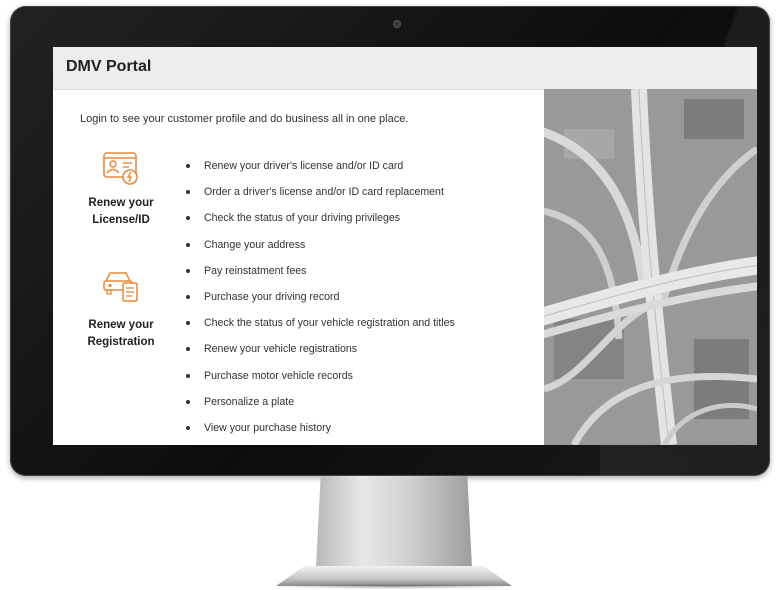 The image size is (780, 590). Describe the element at coordinates (320, 428) in the screenshot. I see `list-item: View your purchase history` at that location.